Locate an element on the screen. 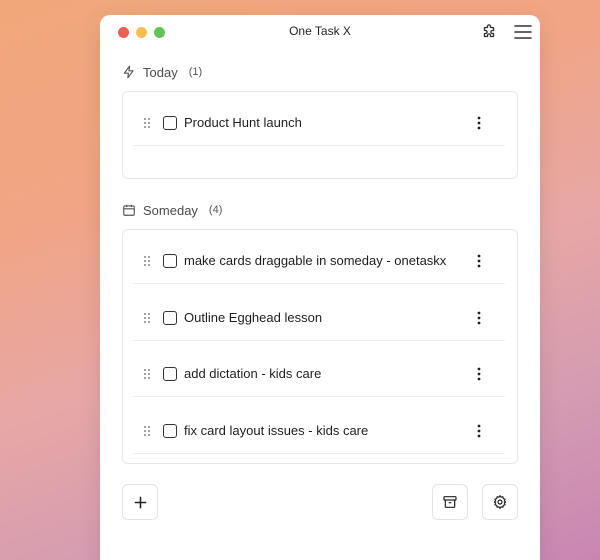  gear-icon is located at coordinates (500, 502).